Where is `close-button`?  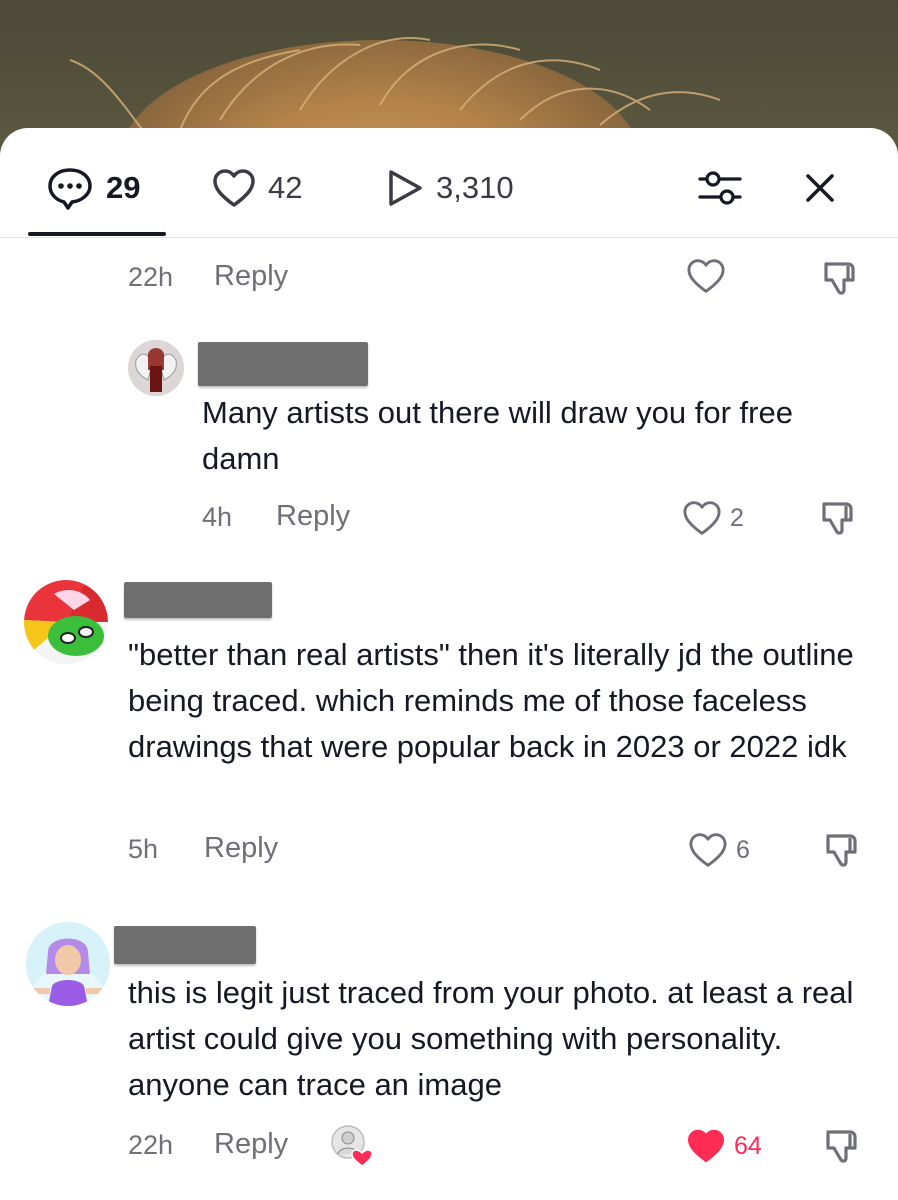
close-button is located at coordinates (820, 188).